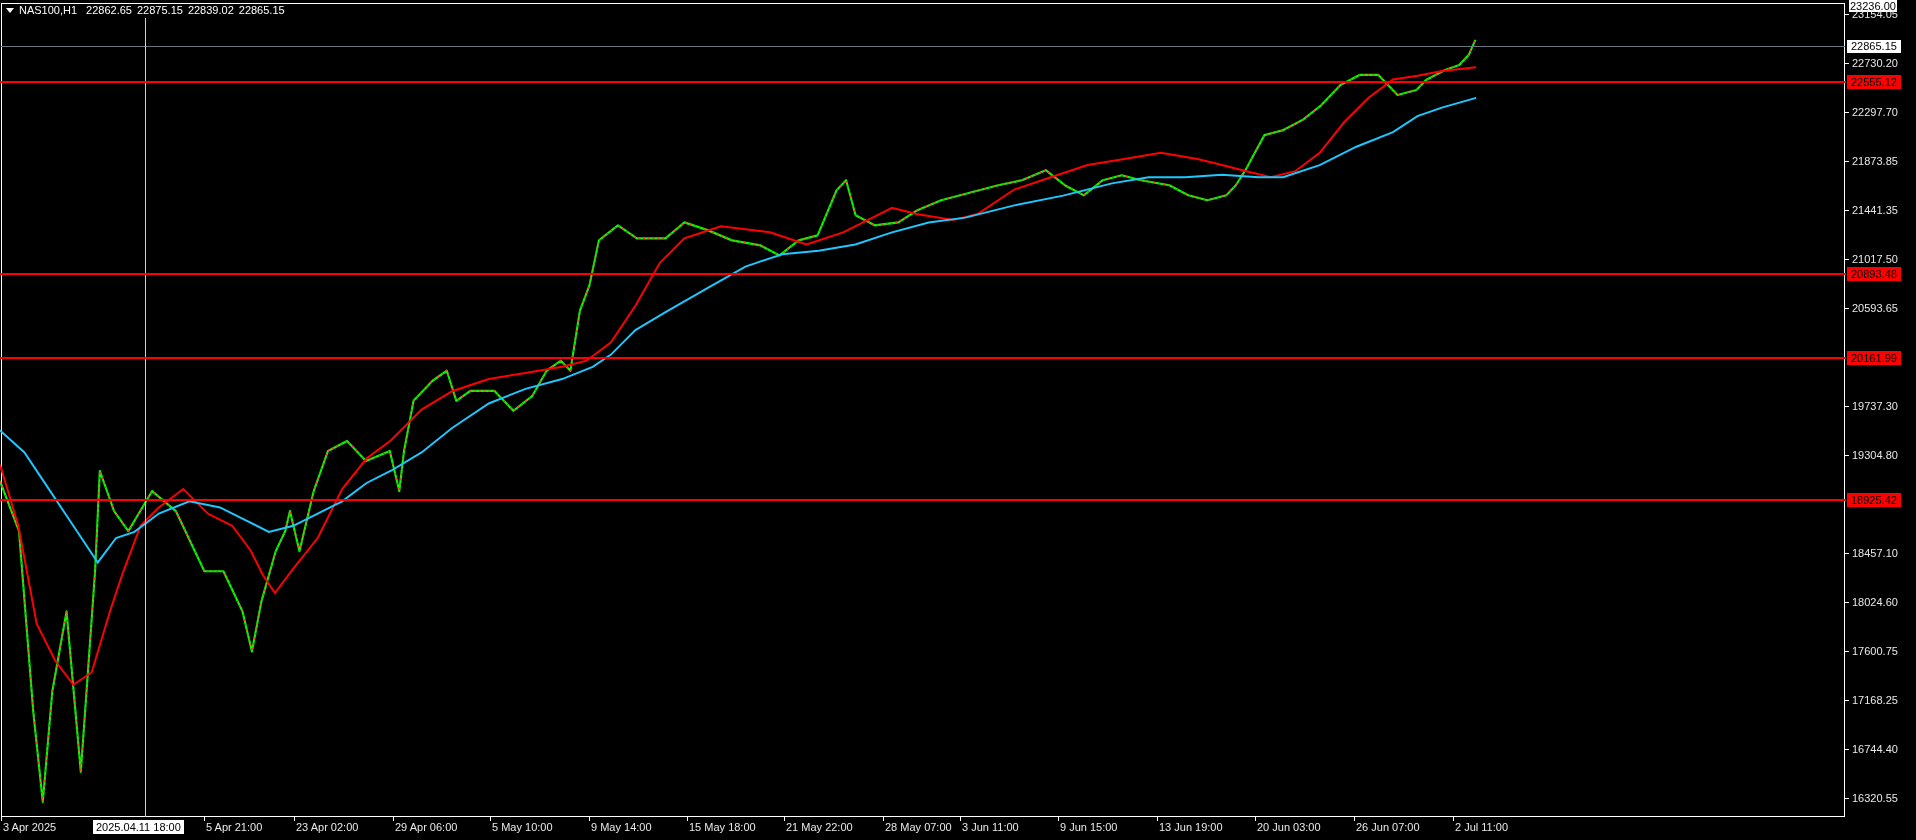  I want to click on time-axis-label: 21 May 22:00, so click(819, 827).